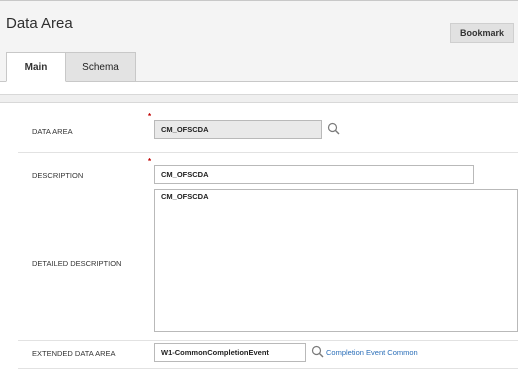  Describe the element at coordinates (314, 174) in the screenshot. I see `description-field: CM_OFSCDA` at that location.